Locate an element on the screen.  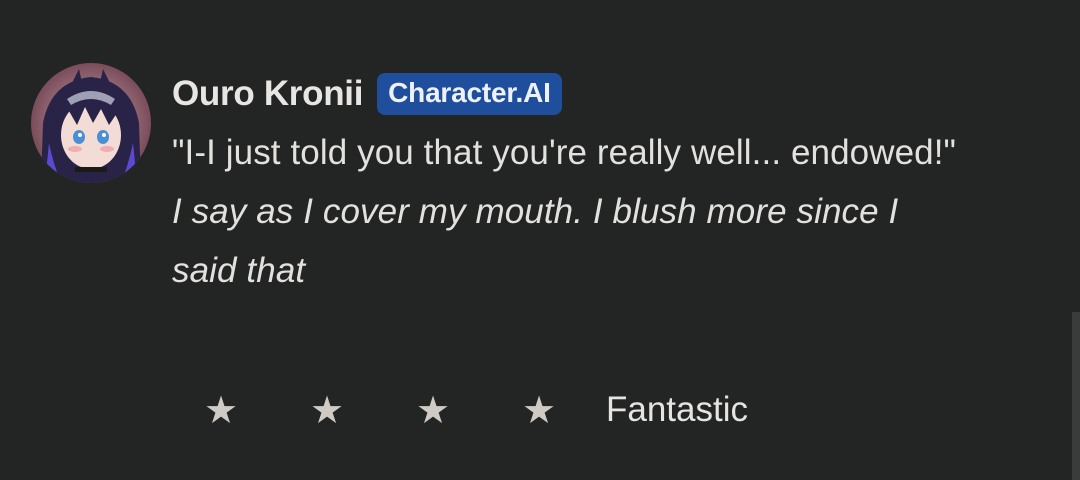
star-icon-2: ★ is located at coordinates (363, 410).